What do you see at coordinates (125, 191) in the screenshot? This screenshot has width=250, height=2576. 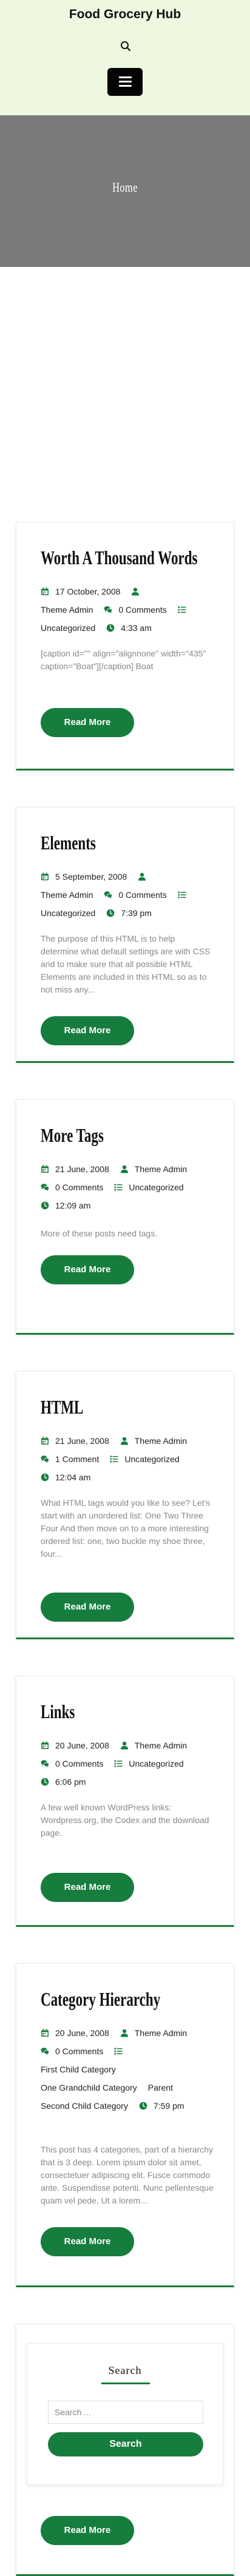 I see `page-hero-banner: Home` at bounding box center [125, 191].